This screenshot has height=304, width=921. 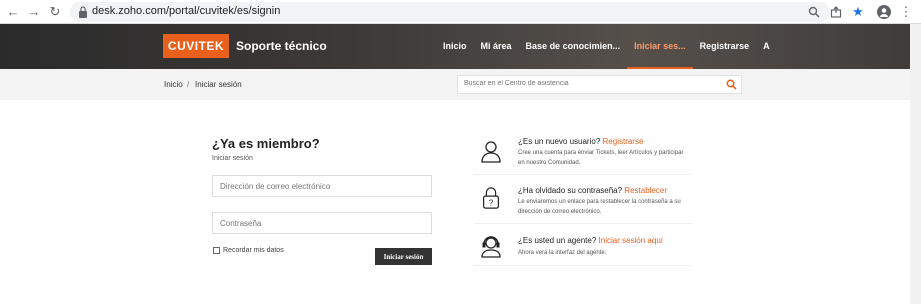 What do you see at coordinates (858, 12) in the screenshot?
I see `bookmark-star-icon: ★` at bounding box center [858, 12].